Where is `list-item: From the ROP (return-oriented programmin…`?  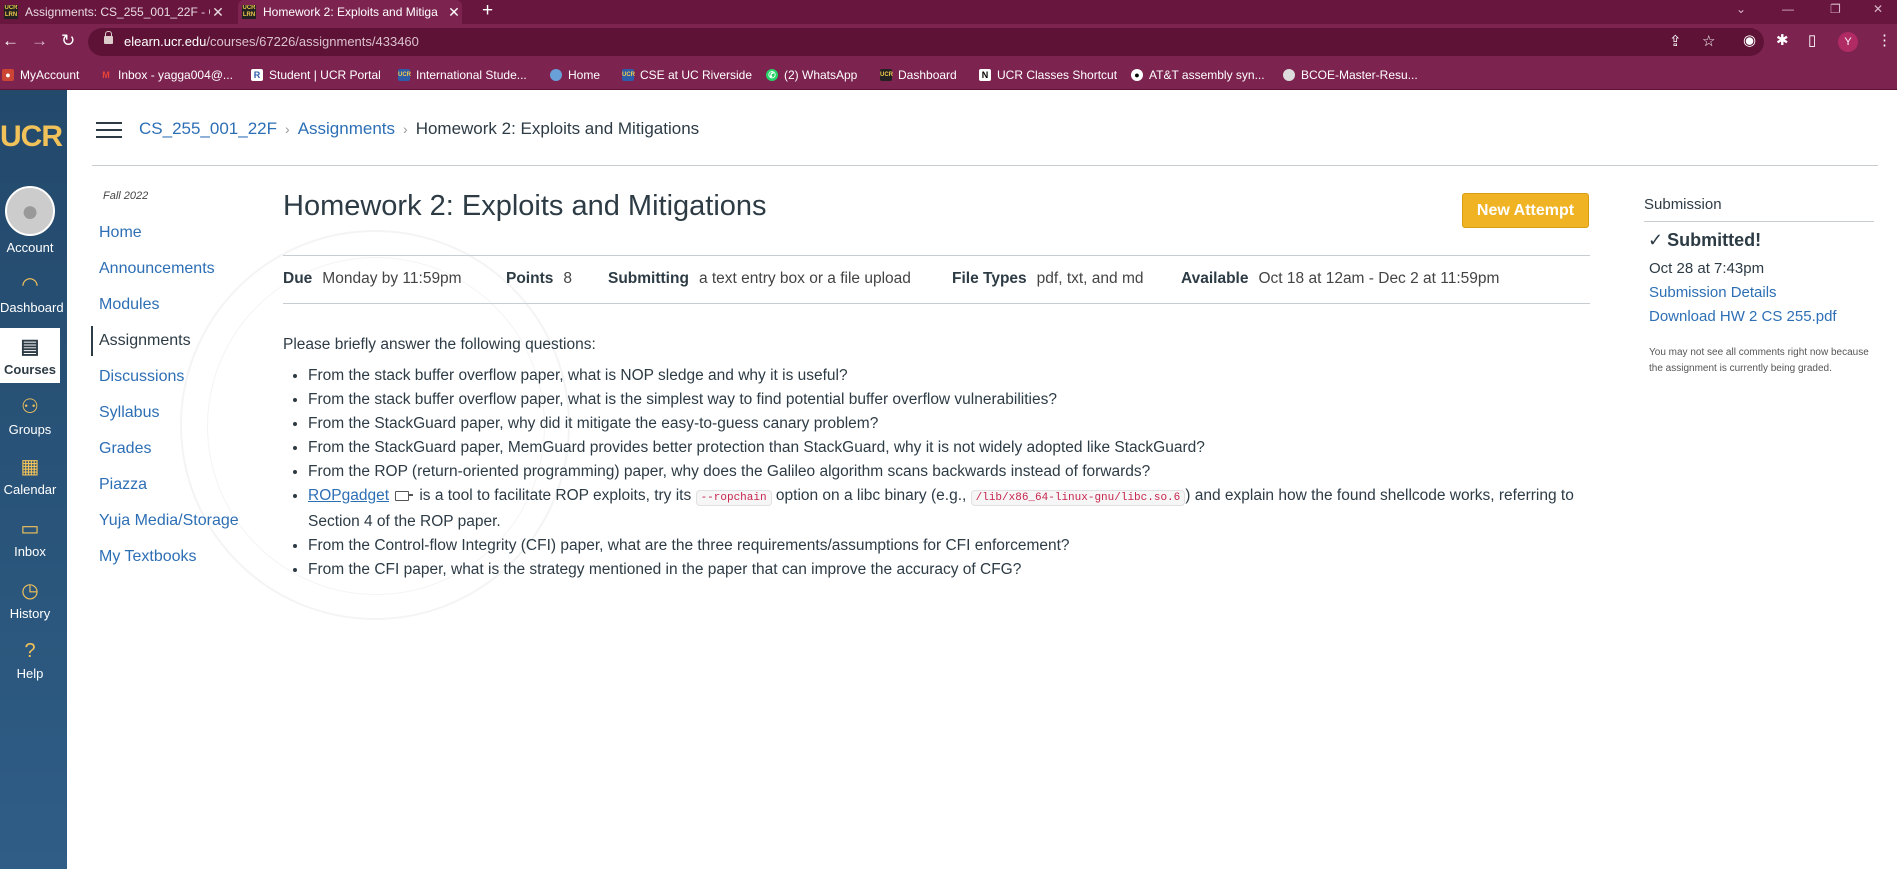 list-item: From the ROP (return-oriented programmin… is located at coordinates (950, 472).